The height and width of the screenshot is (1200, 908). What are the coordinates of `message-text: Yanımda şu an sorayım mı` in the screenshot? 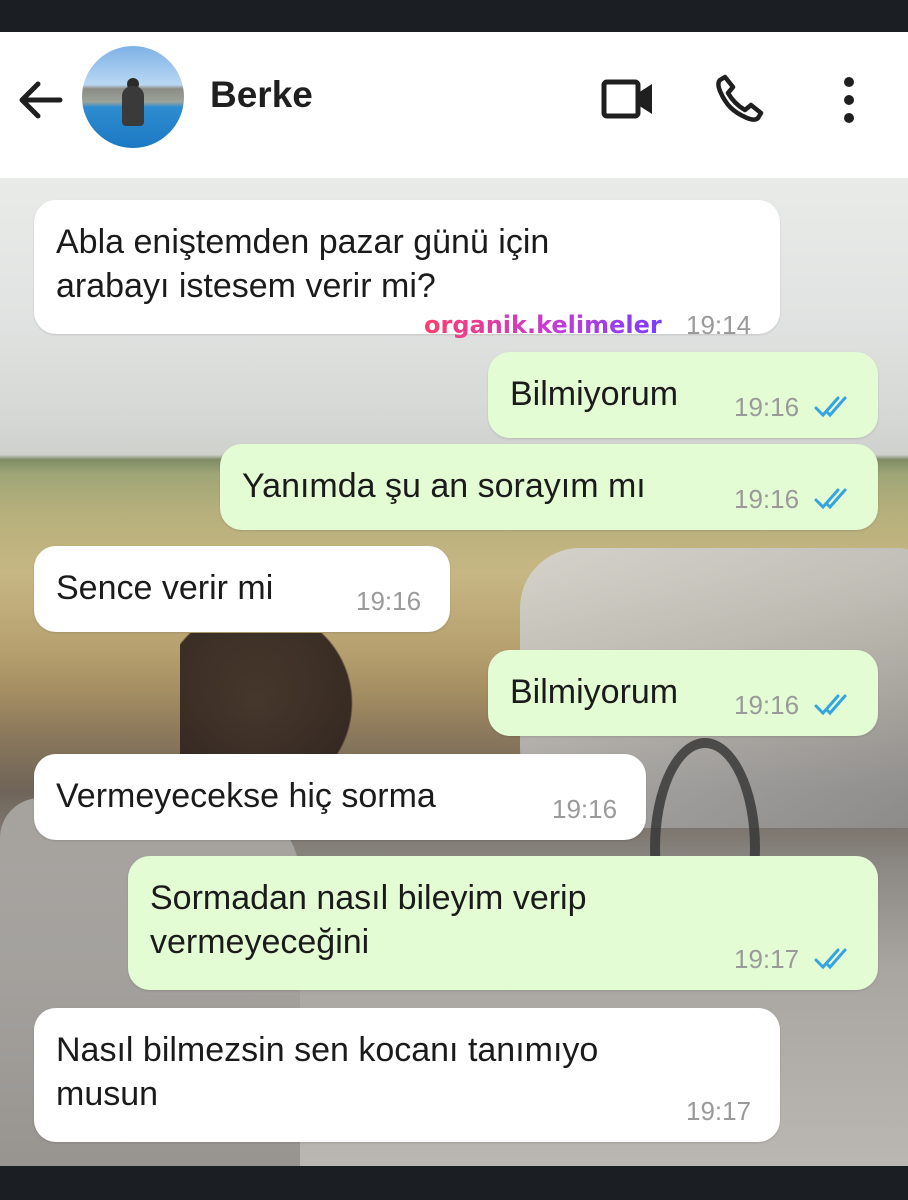 It's located at (444, 486).